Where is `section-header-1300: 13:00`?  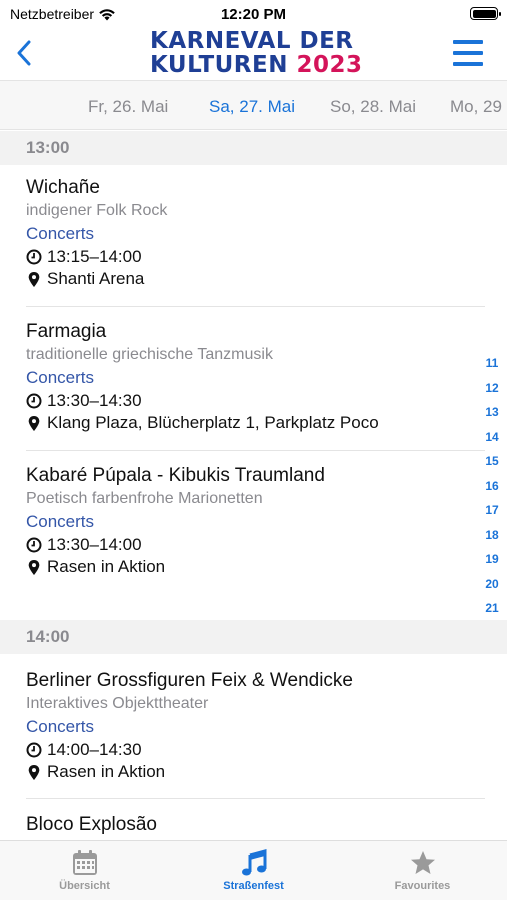 section-header-1300: 13:00 is located at coordinates (253, 148).